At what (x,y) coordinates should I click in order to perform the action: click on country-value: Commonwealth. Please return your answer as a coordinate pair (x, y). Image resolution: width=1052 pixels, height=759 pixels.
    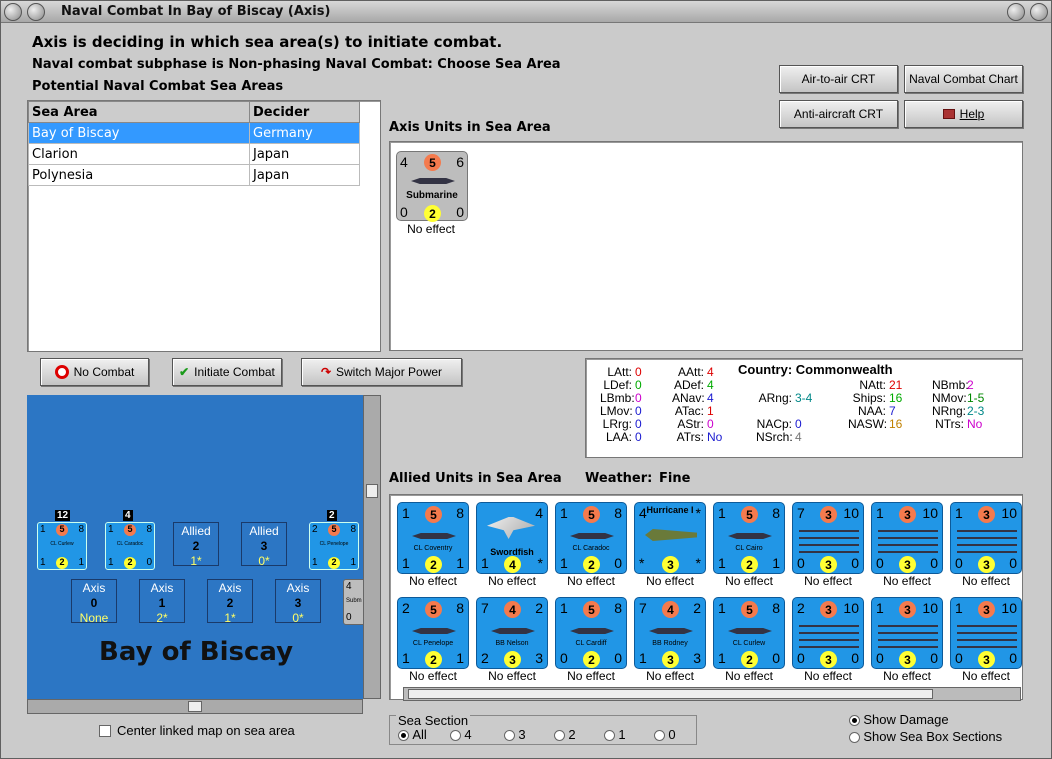
    Looking at the image, I should click on (844, 369).